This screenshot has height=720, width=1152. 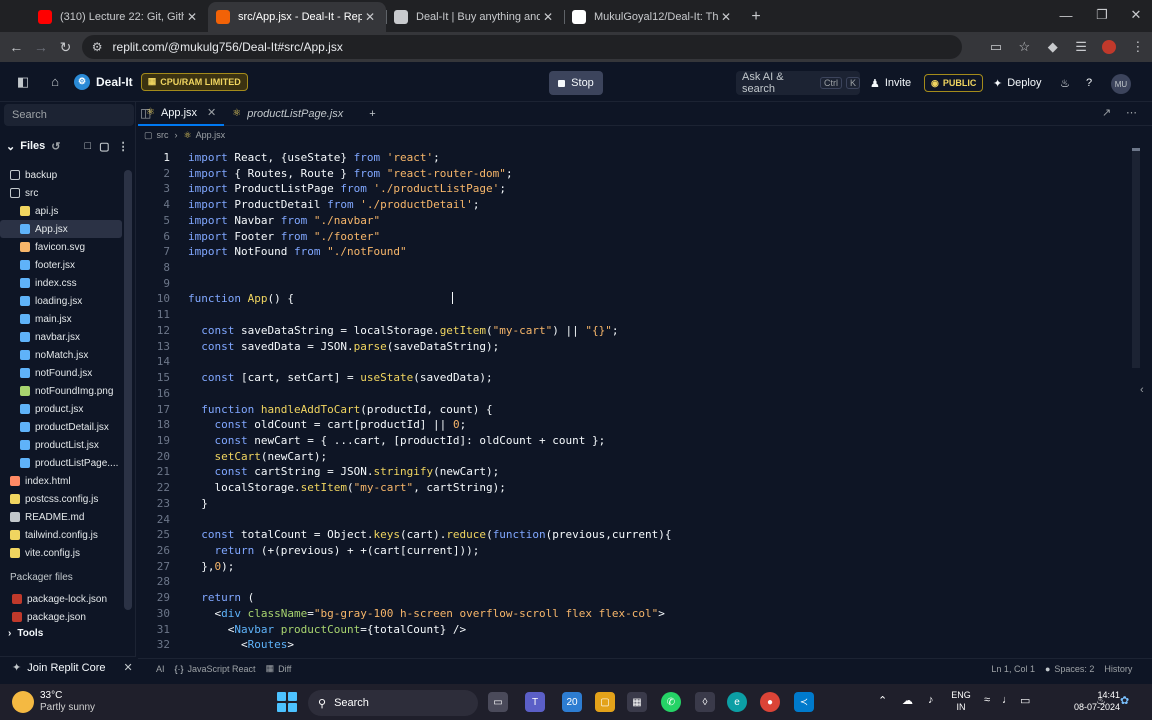 I want to click on file-item: product.jsx, so click(x=61, y=409).